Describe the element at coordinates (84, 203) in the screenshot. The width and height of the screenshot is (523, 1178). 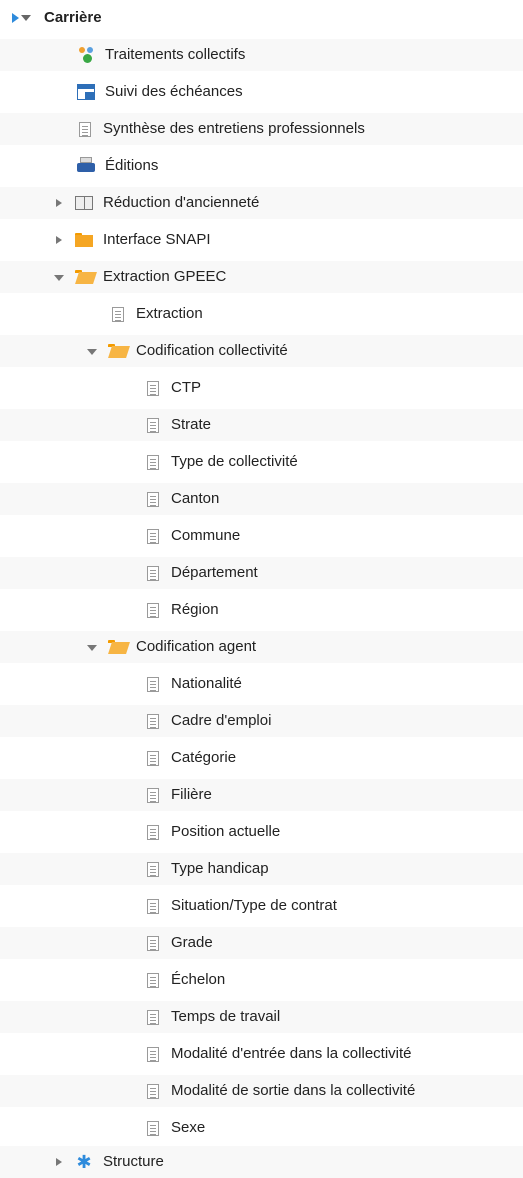
I see `book-icon` at that location.